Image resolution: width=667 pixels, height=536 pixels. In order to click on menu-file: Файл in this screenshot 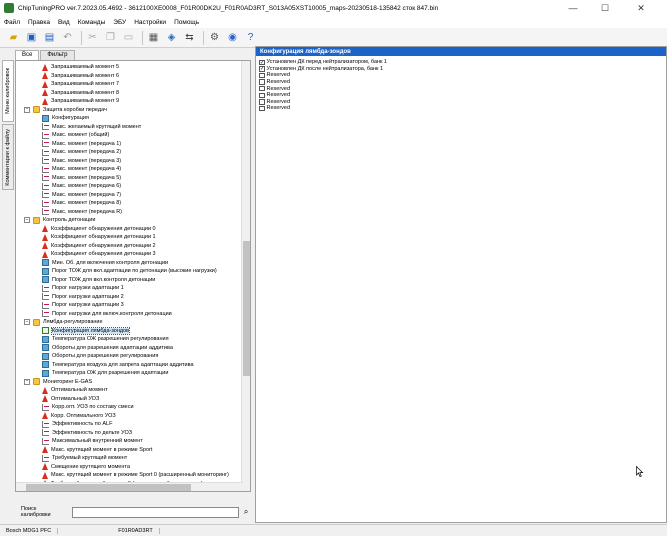, I will do `click(12, 22)`.